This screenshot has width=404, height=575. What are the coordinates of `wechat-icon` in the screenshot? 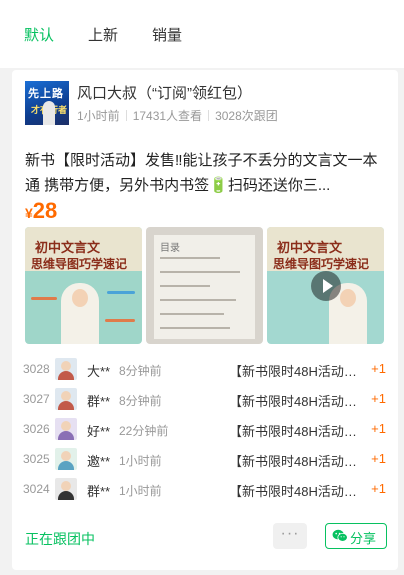 It's located at (340, 535).